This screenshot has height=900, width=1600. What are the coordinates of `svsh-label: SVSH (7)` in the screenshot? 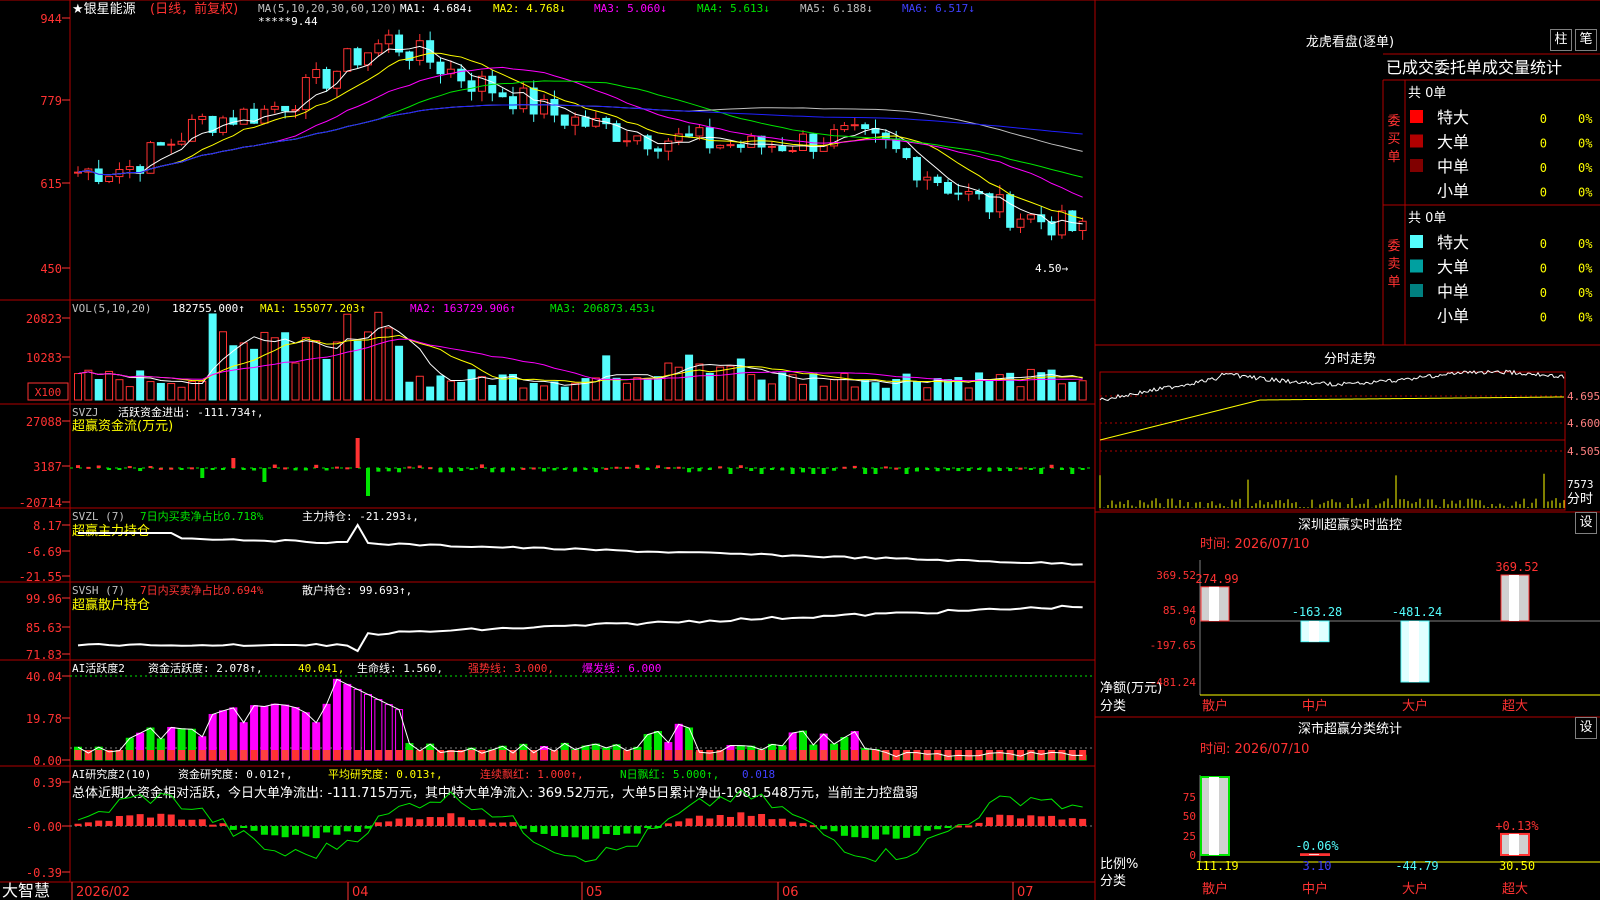 It's located at (98, 590).